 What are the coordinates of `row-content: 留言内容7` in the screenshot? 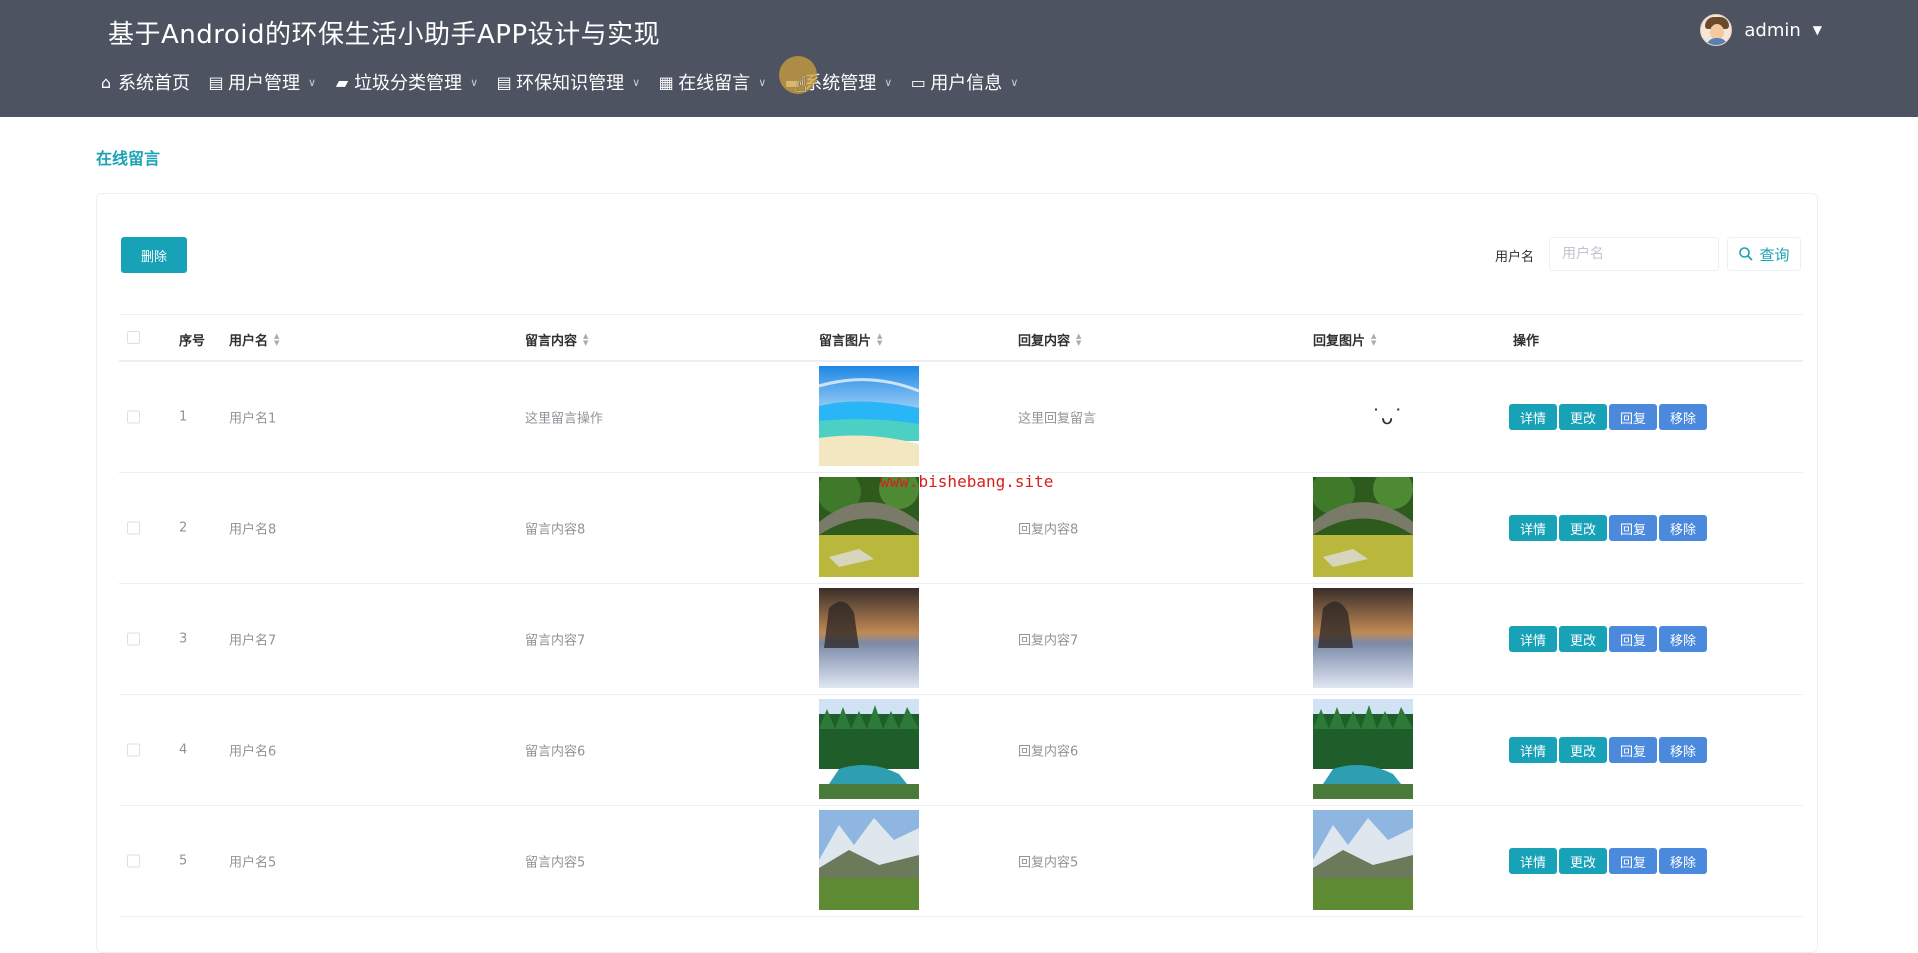 It's located at (555, 641).